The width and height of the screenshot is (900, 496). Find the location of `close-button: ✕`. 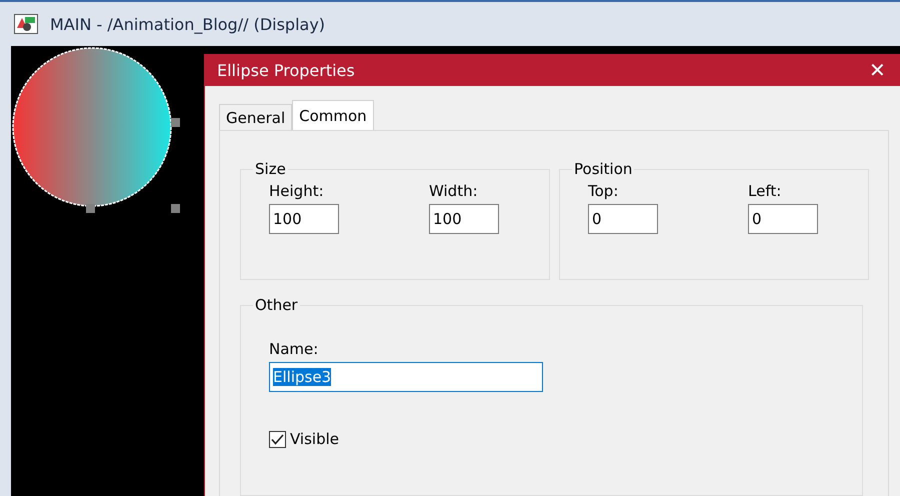

close-button: ✕ is located at coordinates (877, 70).